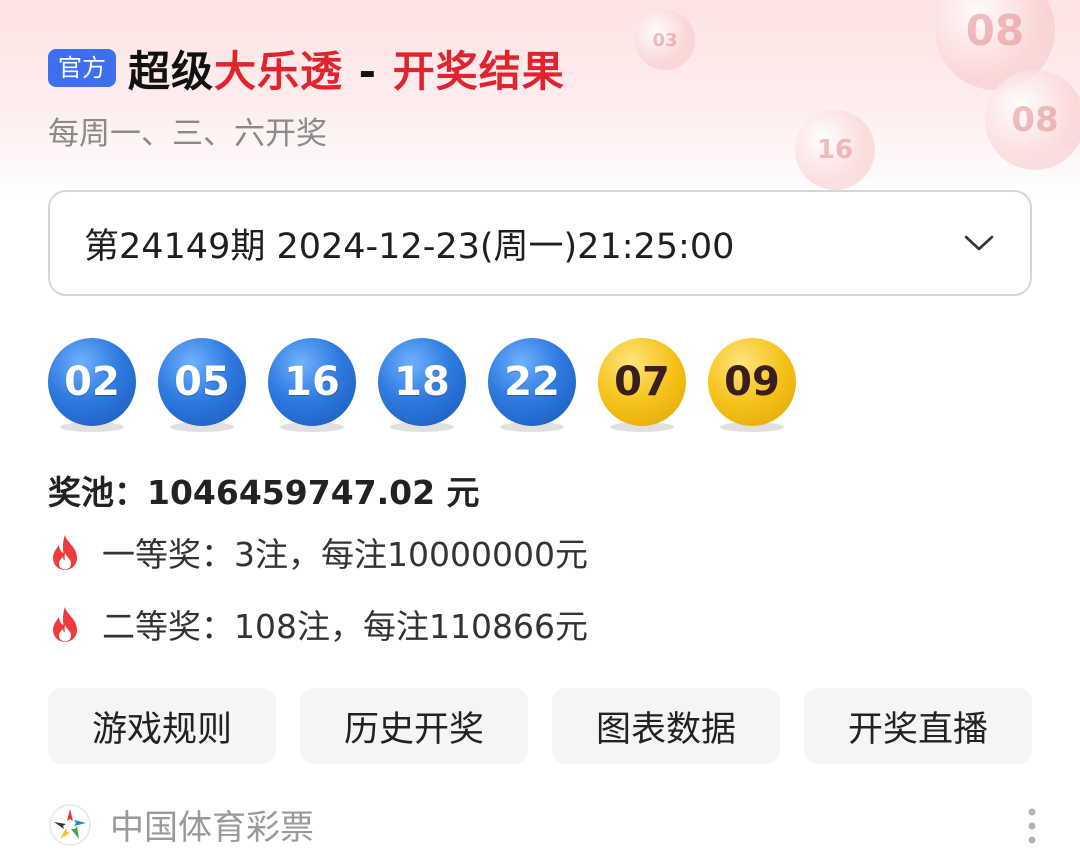 The height and width of the screenshot is (867, 1080). What do you see at coordinates (979, 243) in the screenshot?
I see `chevron-down-icon` at bounding box center [979, 243].